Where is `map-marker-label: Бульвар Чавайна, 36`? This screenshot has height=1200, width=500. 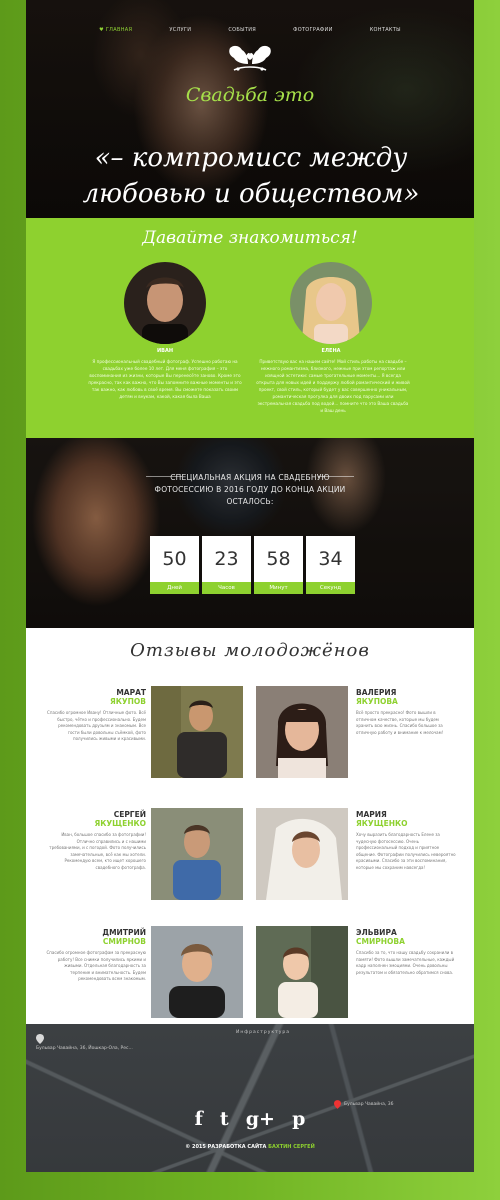 map-marker-label: Бульвар Чавайна, 36 is located at coordinates (369, 1104).